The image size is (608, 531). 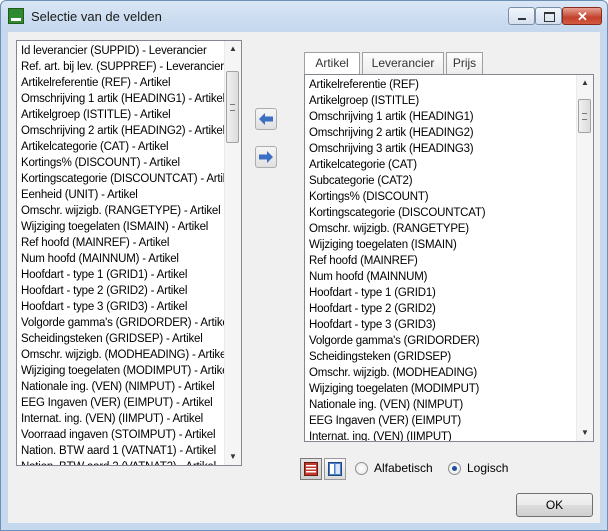 I want to click on app-icon, so click(x=16, y=16).